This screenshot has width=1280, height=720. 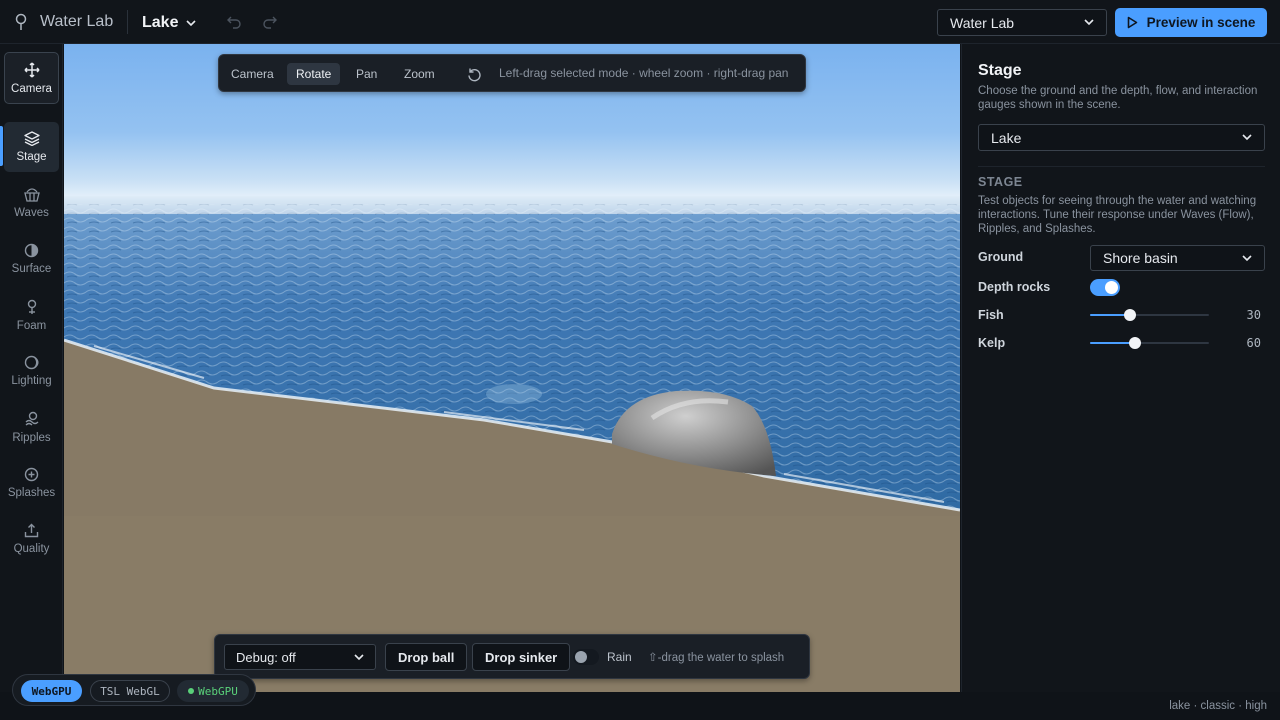 What do you see at coordinates (31, 88) in the screenshot?
I see `rail-label: Camera` at bounding box center [31, 88].